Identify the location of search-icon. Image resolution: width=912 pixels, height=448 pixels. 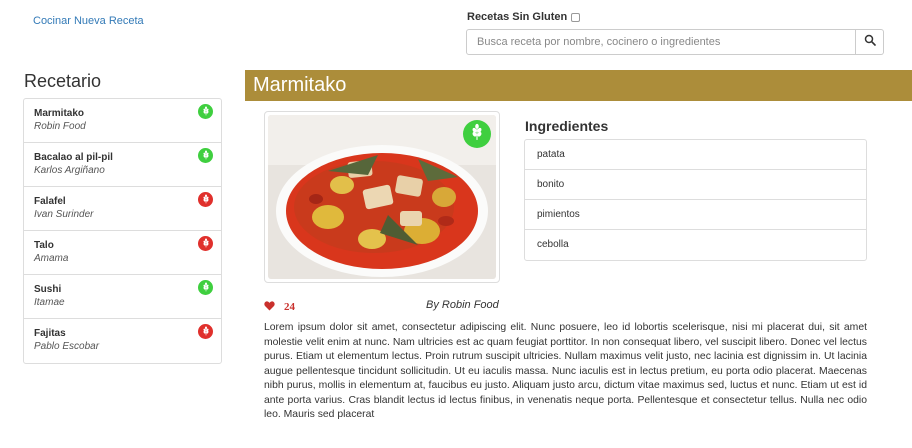
(870, 42).